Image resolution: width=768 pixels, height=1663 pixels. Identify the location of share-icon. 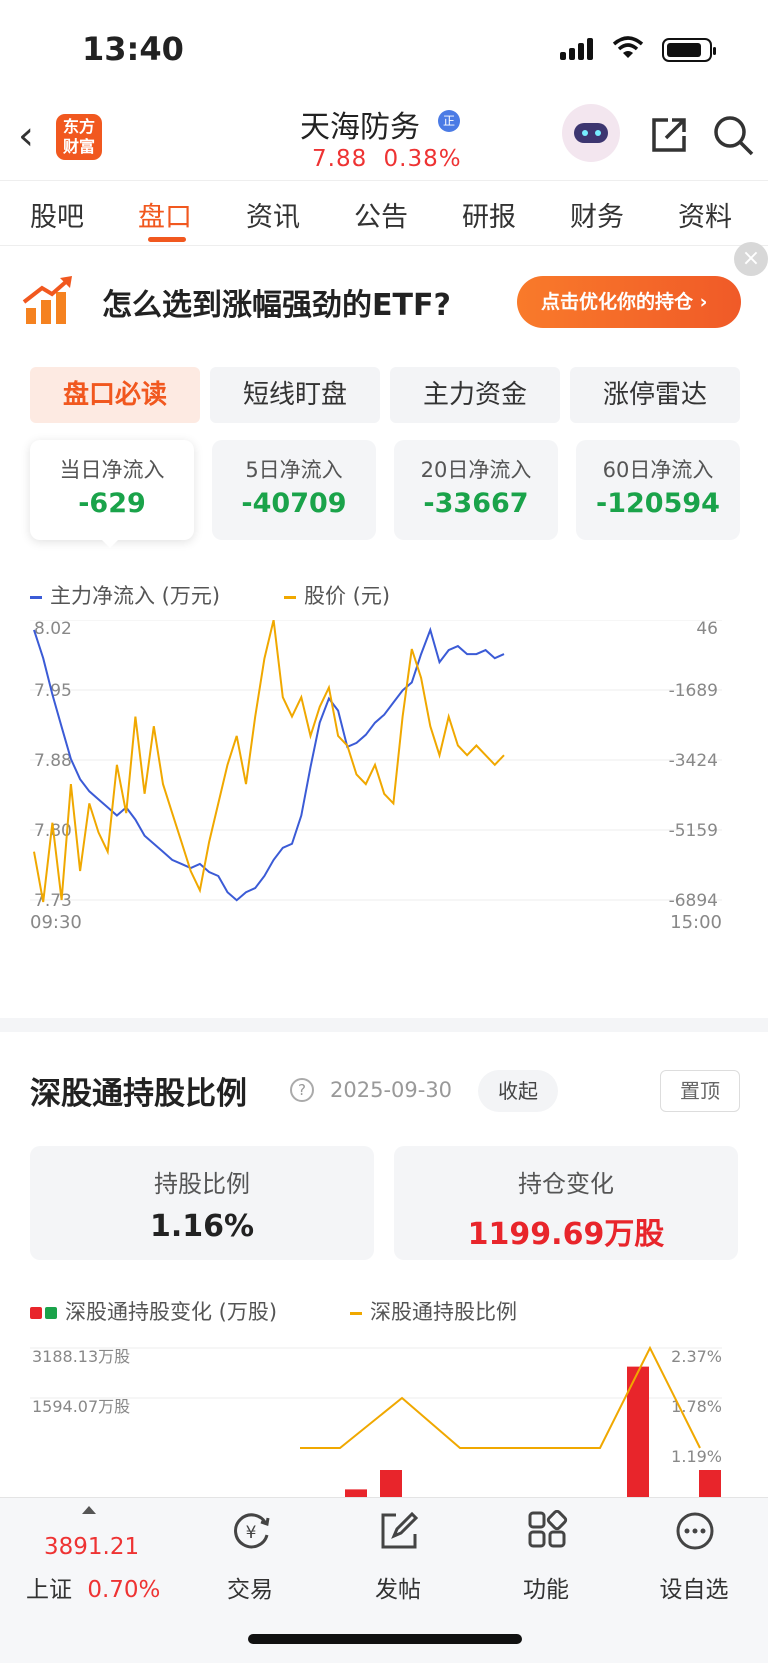
(669, 135).